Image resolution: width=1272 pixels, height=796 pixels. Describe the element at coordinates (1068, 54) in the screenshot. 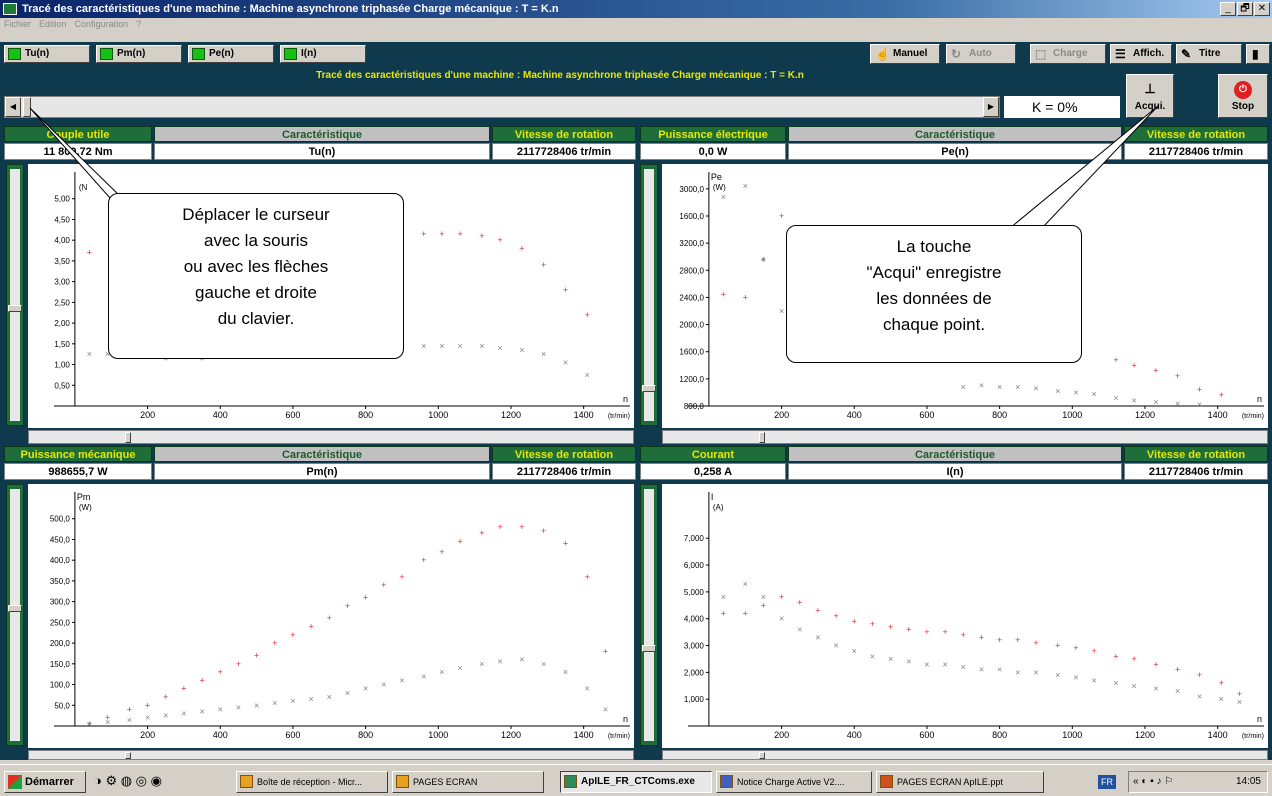

I see `charge-button: ⬚ Charge` at that location.